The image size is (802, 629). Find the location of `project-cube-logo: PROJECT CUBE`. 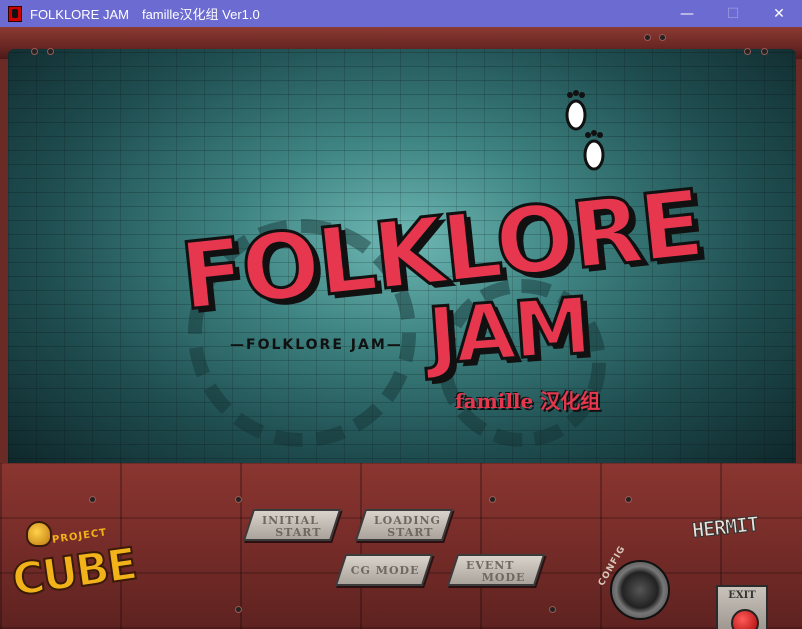

project-cube-logo: PROJECT CUBE is located at coordinates (88, 572).